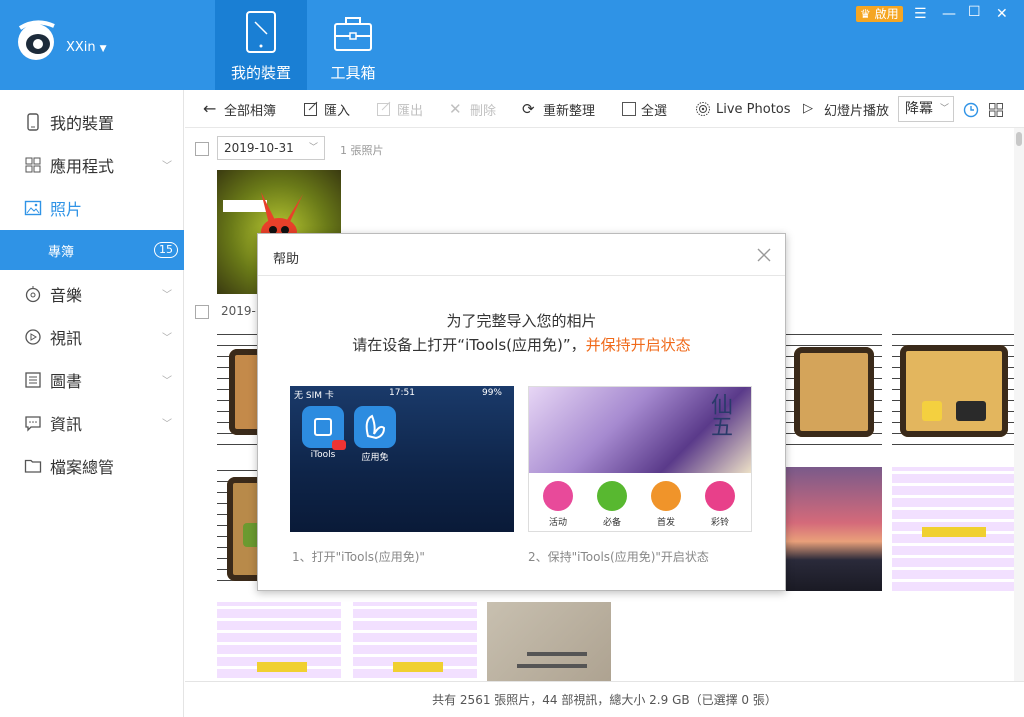  I want to click on live-photos-icon, so click(703, 109).